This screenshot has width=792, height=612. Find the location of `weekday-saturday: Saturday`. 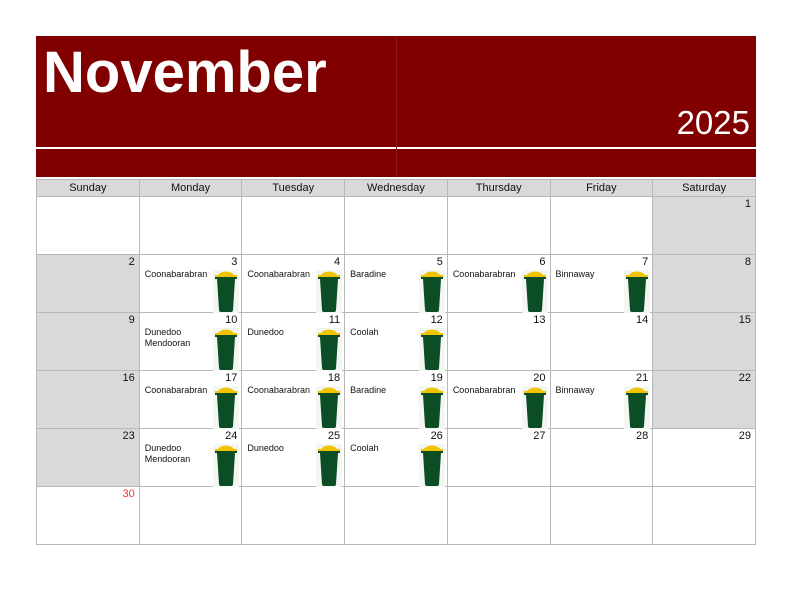

weekday-saturday: Saturday is located at coordinates (704, 188).